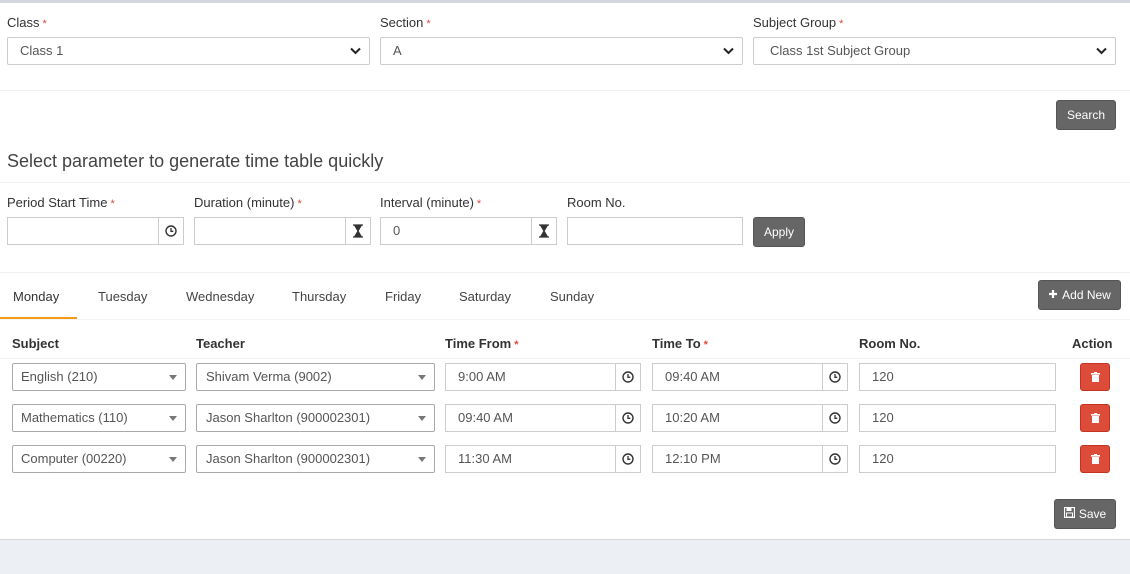 The height and width of the screenshot is (574, 1130). Describe the element at coordinates (122, 296) in the screenshot. I see `tab-tuesday: Tuesday` at that location.